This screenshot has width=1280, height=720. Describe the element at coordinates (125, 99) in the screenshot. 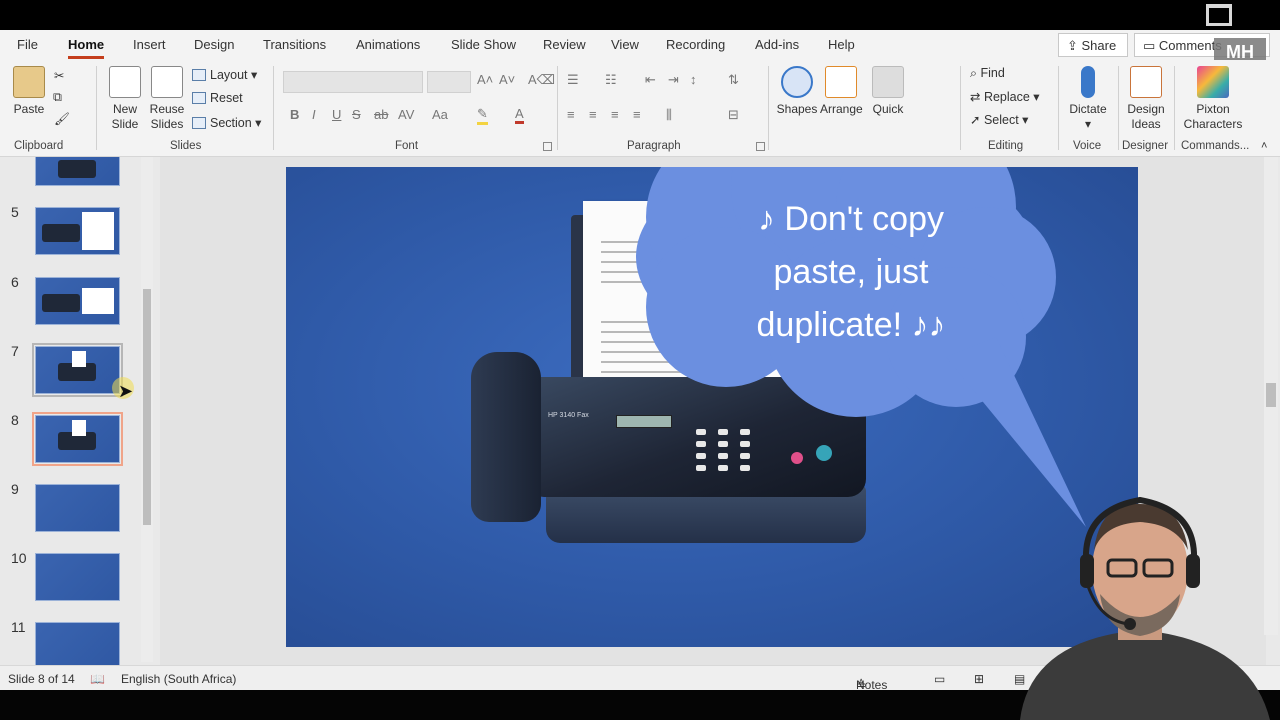

I see `new-slide-button: New Slide` at that location.